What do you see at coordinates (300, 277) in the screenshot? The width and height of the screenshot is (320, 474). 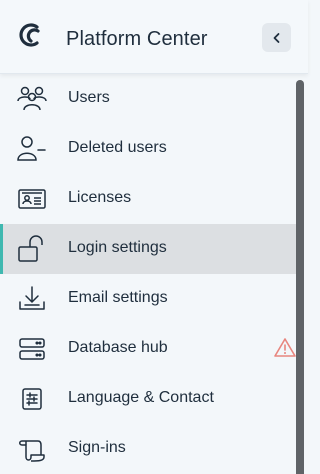 I see `scrollbar` at bounding box center [300, 277].